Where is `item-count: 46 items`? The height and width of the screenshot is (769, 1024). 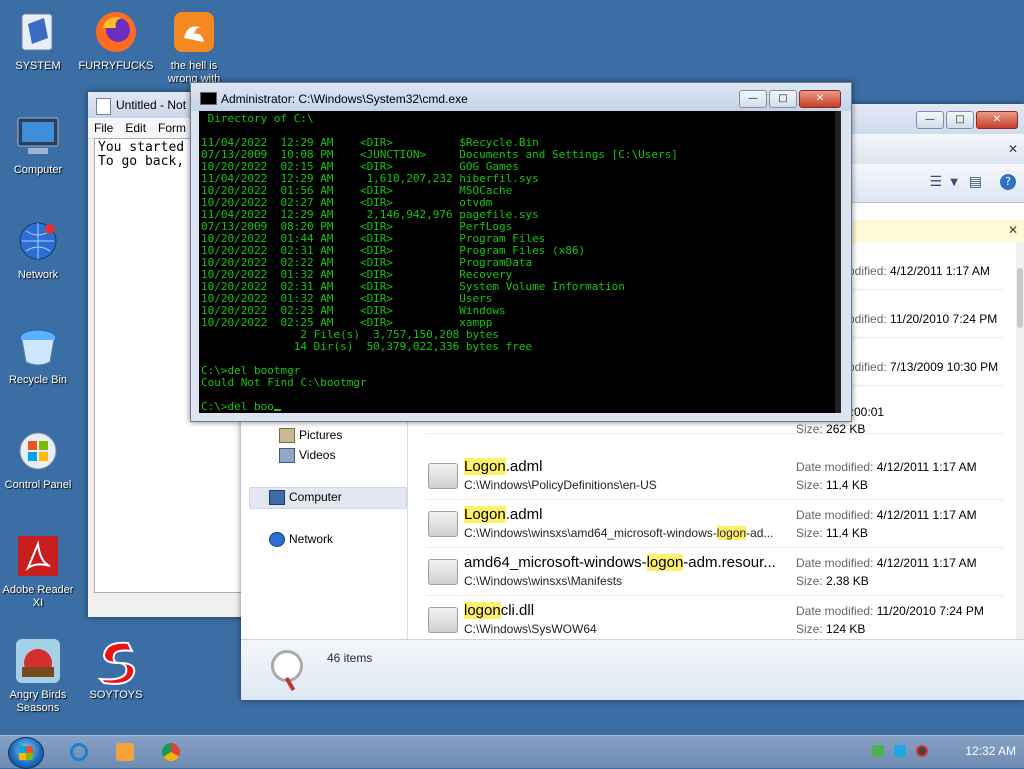
item-count: 46 items is located at coordinates (350, 658).